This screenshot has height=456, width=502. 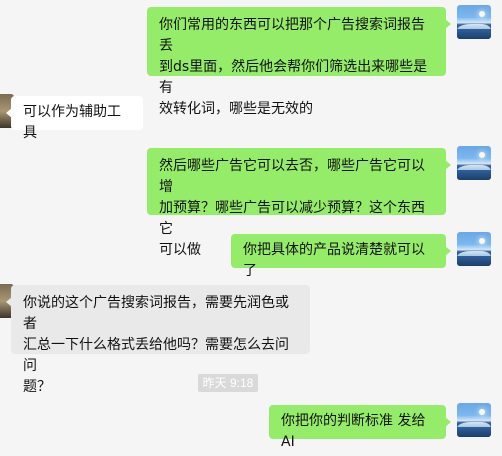 What do you see at coordinates (228, 383) in the screenshot?
I see `timestamp-label: 昨天 9:18` at bounding box center [228, 383].